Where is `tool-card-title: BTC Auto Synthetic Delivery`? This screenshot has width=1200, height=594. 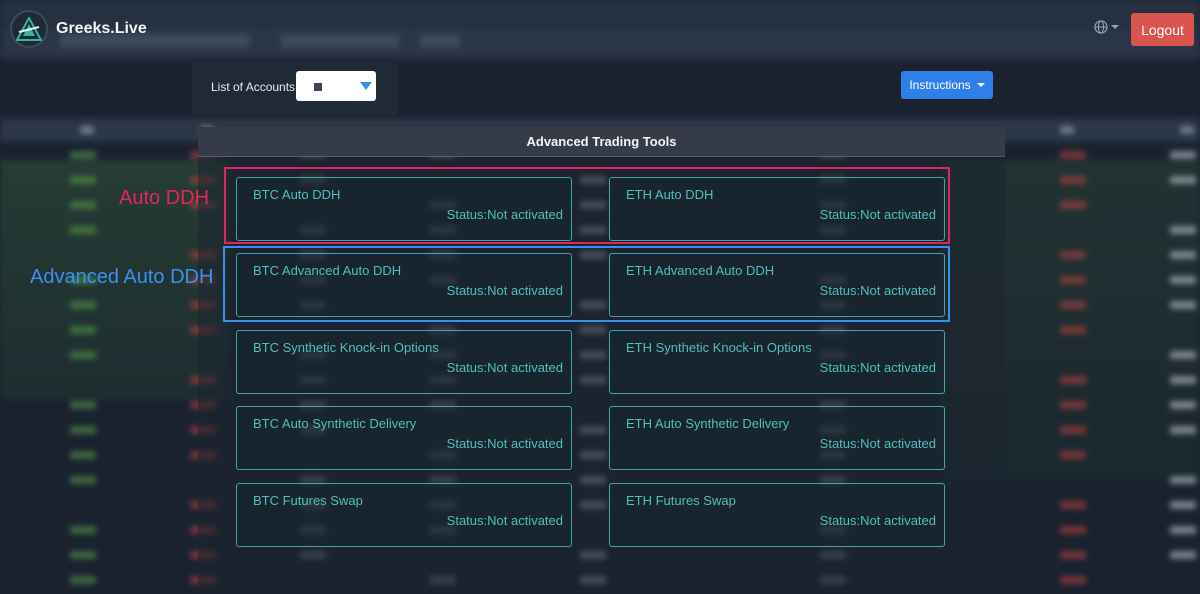 tool-card-title: BTC Auto Synthetic Delivery is located at coordinates (335, 423).